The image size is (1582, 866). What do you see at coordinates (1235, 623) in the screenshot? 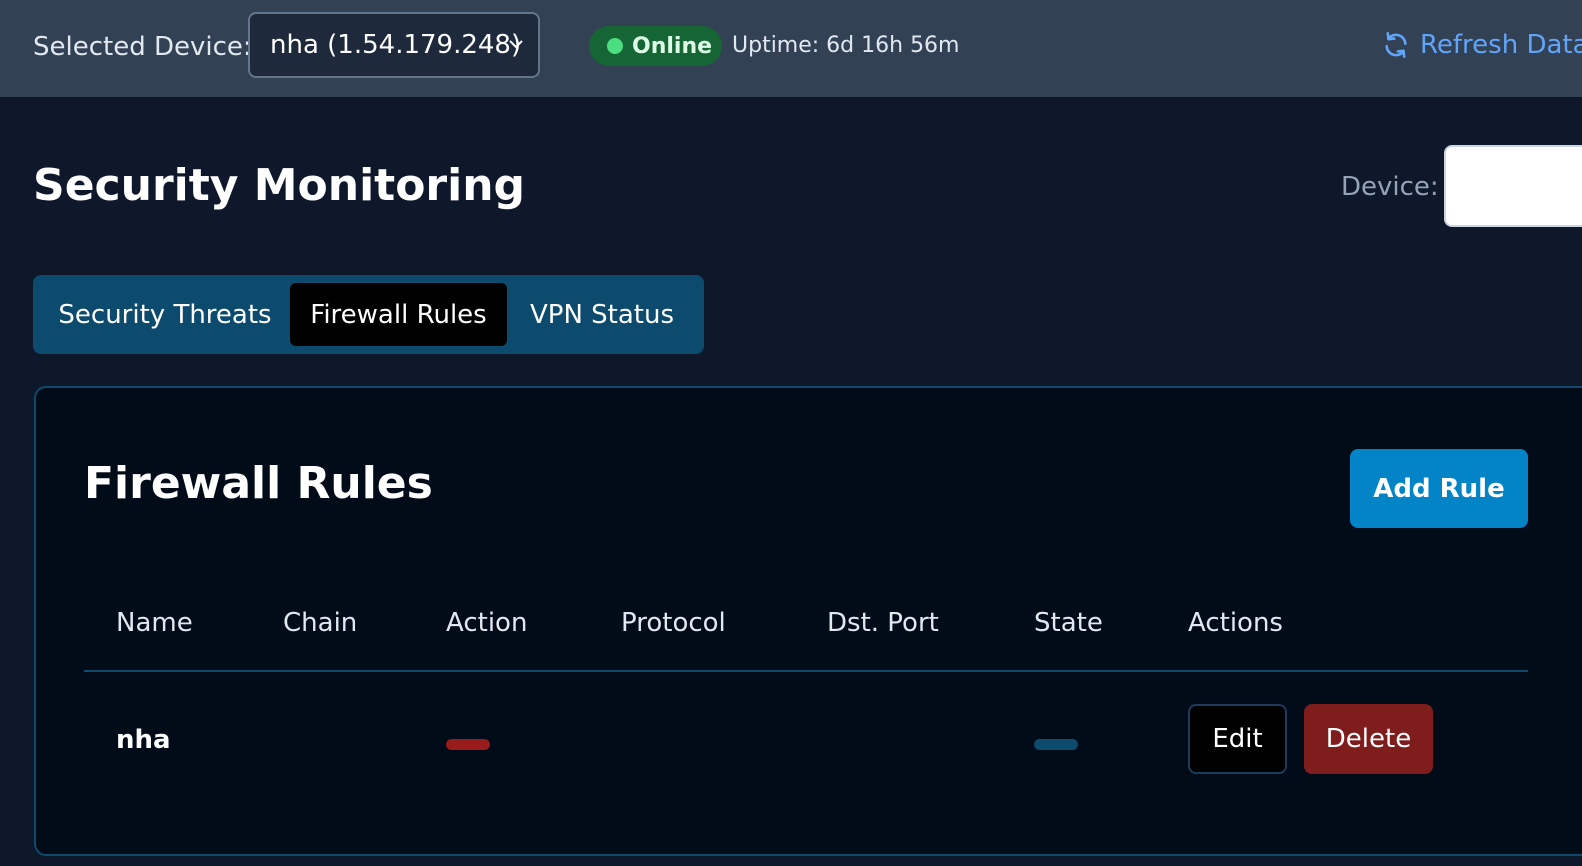
I see `column-header-actions: Actions` at bounding box center [1235, 623].